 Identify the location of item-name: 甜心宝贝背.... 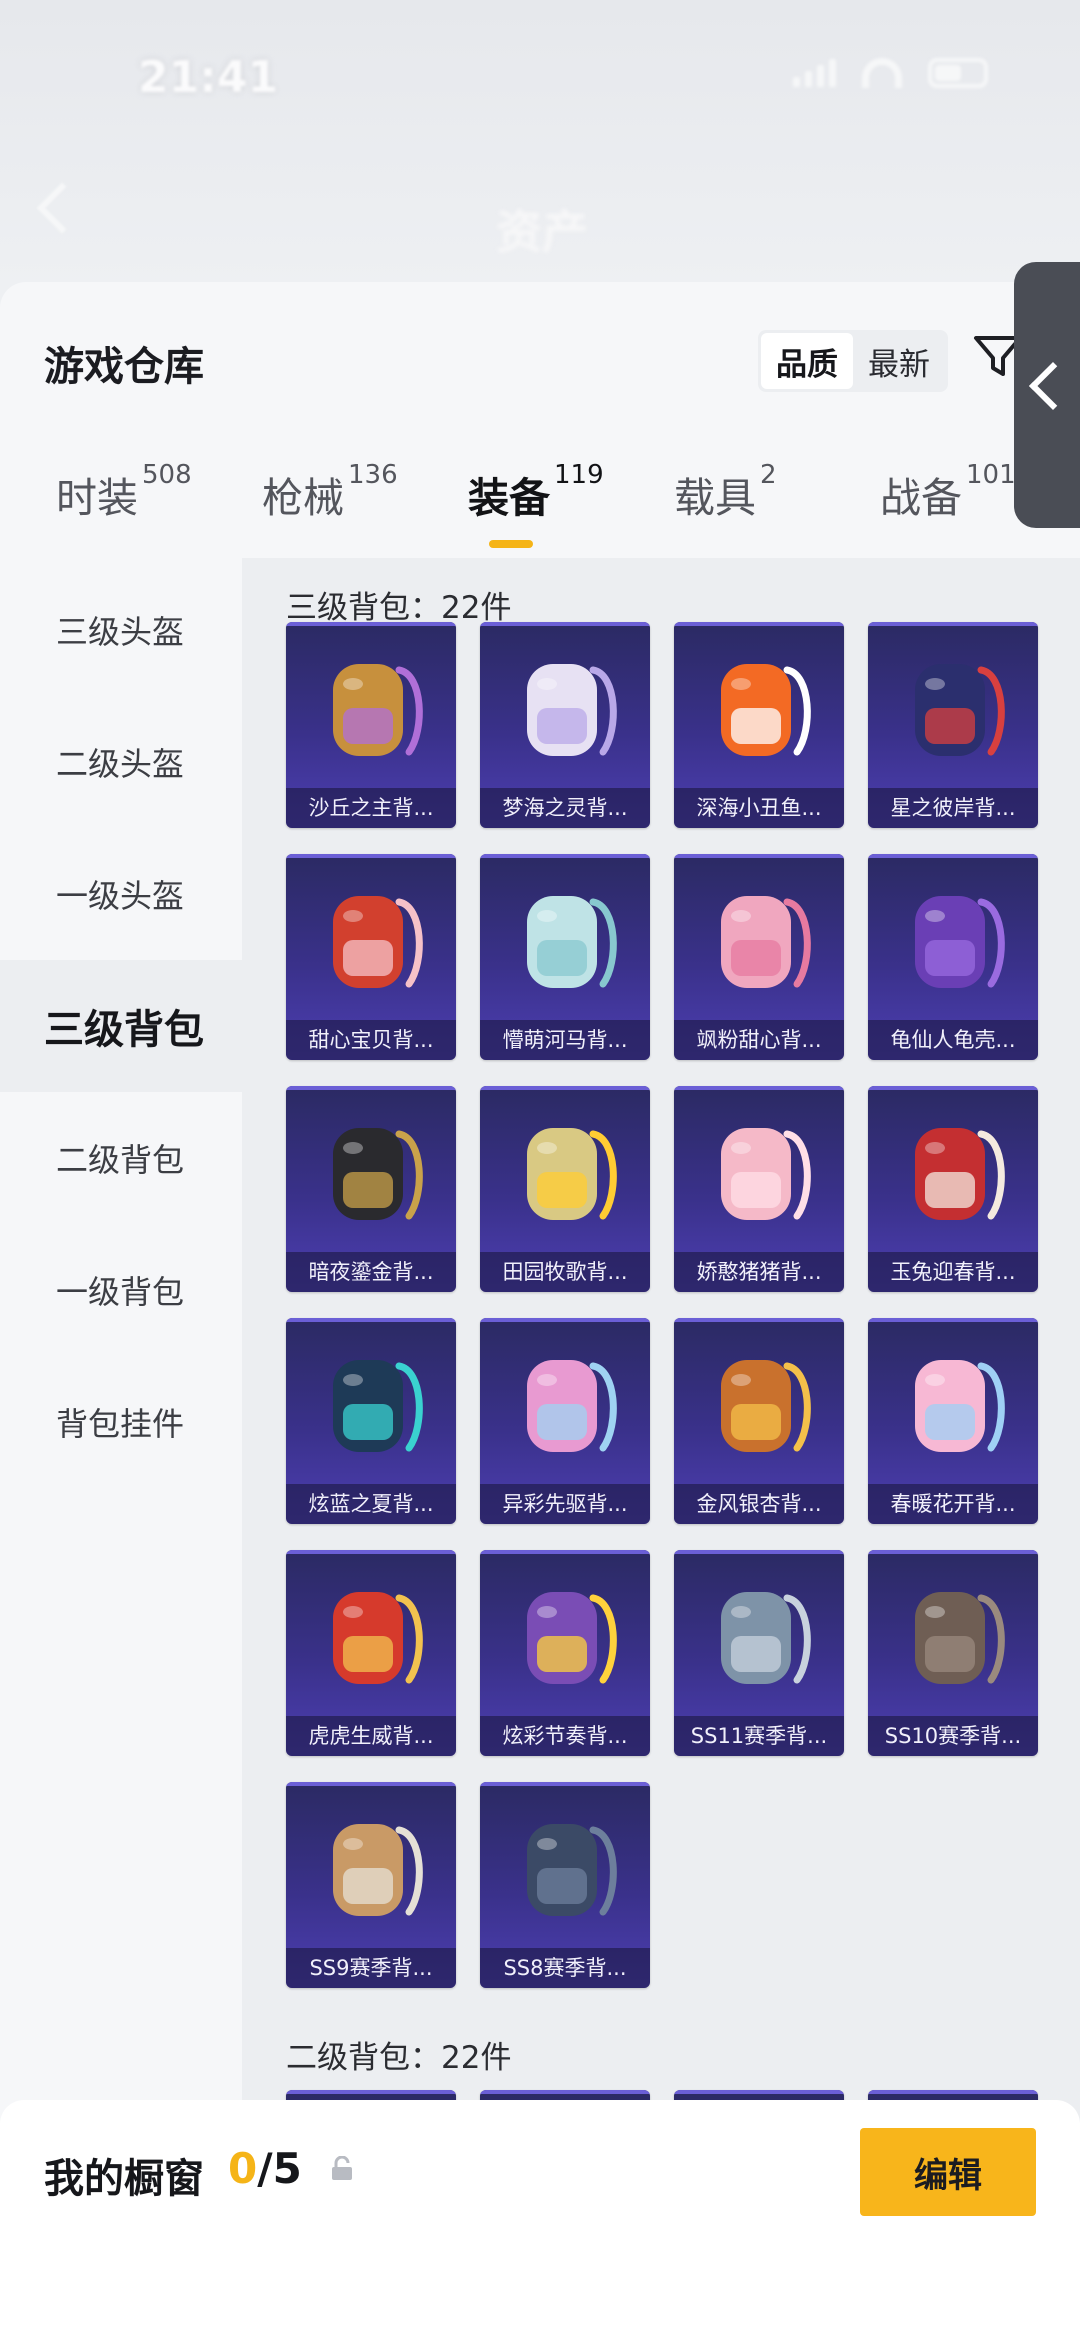
(371, 1040).